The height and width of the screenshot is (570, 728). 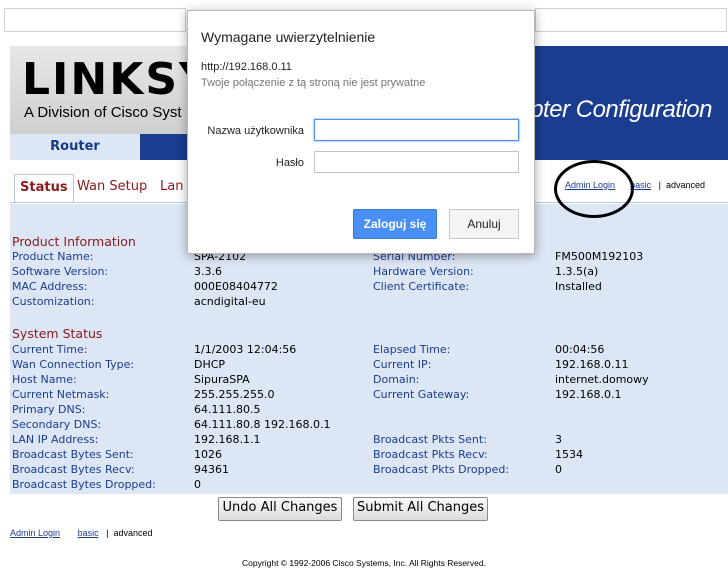 I want to click on row-key: Elapsed Time:, so click(x=412, y=349).